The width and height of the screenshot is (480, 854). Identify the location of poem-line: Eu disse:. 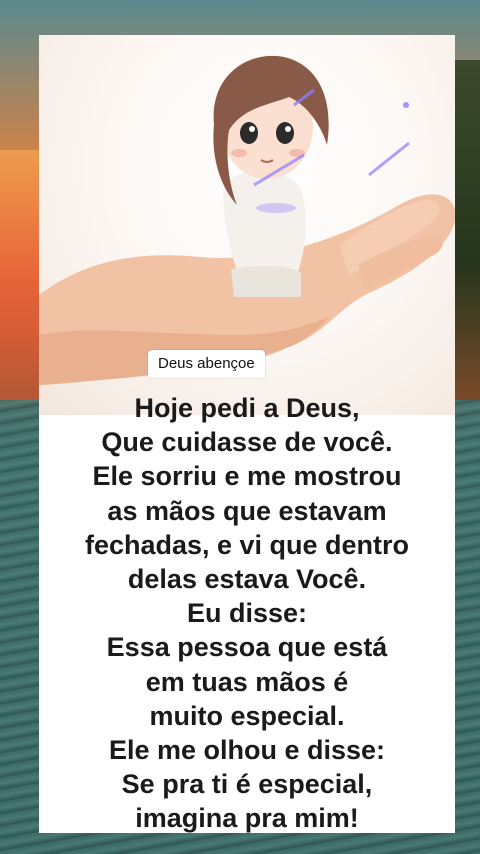
(247, 613).